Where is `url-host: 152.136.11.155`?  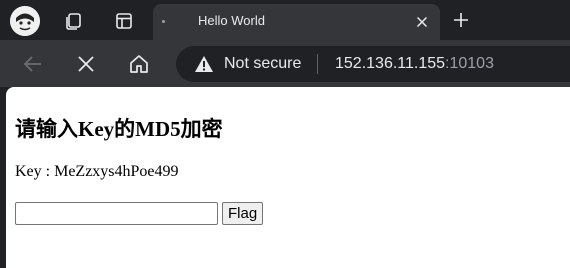 url-host: 152.136.11.155 is located at coordinates (390, 63).